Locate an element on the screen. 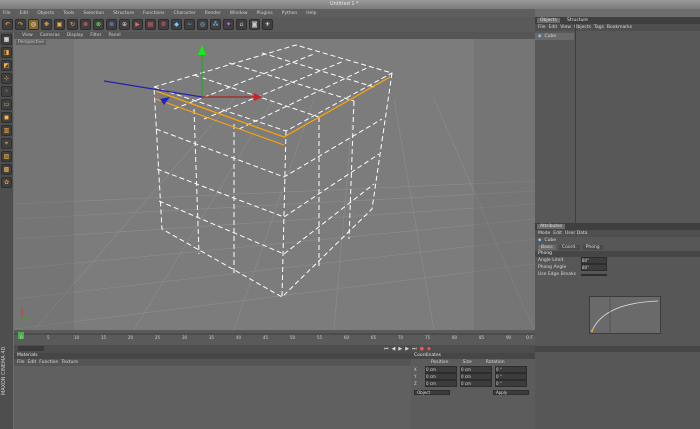 This screenshot has height=429, width=700. viewport-menu-filter: Filter is located at coordinates (95, 35).